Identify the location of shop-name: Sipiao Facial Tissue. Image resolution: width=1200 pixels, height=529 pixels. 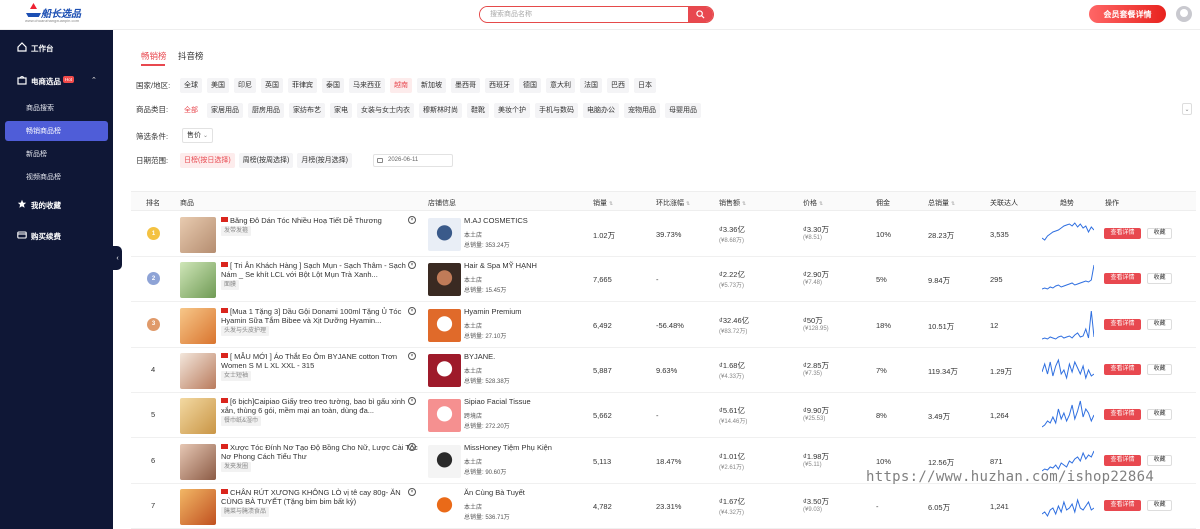
(497, 401).